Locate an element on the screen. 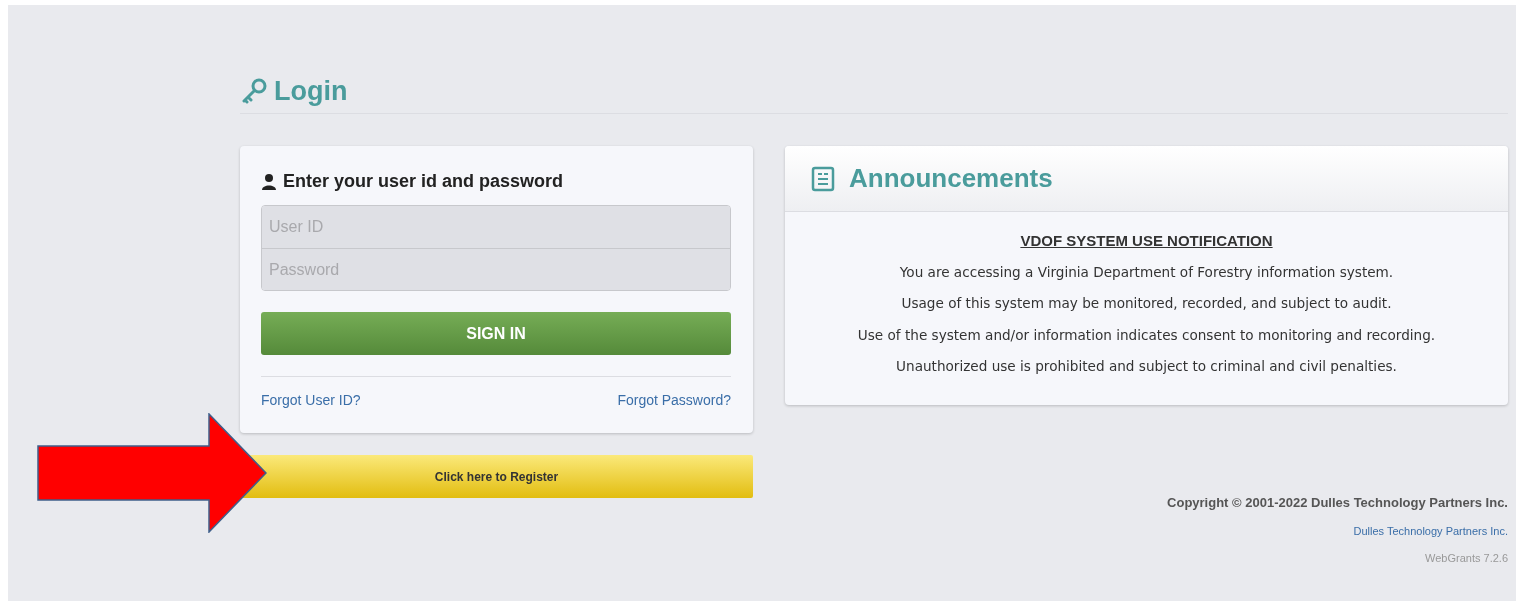 The image size is (1524, 601). notice-text: Use of the system and/or information indicates consent to monitoring and recording. is located at coordinates (1146, 335).